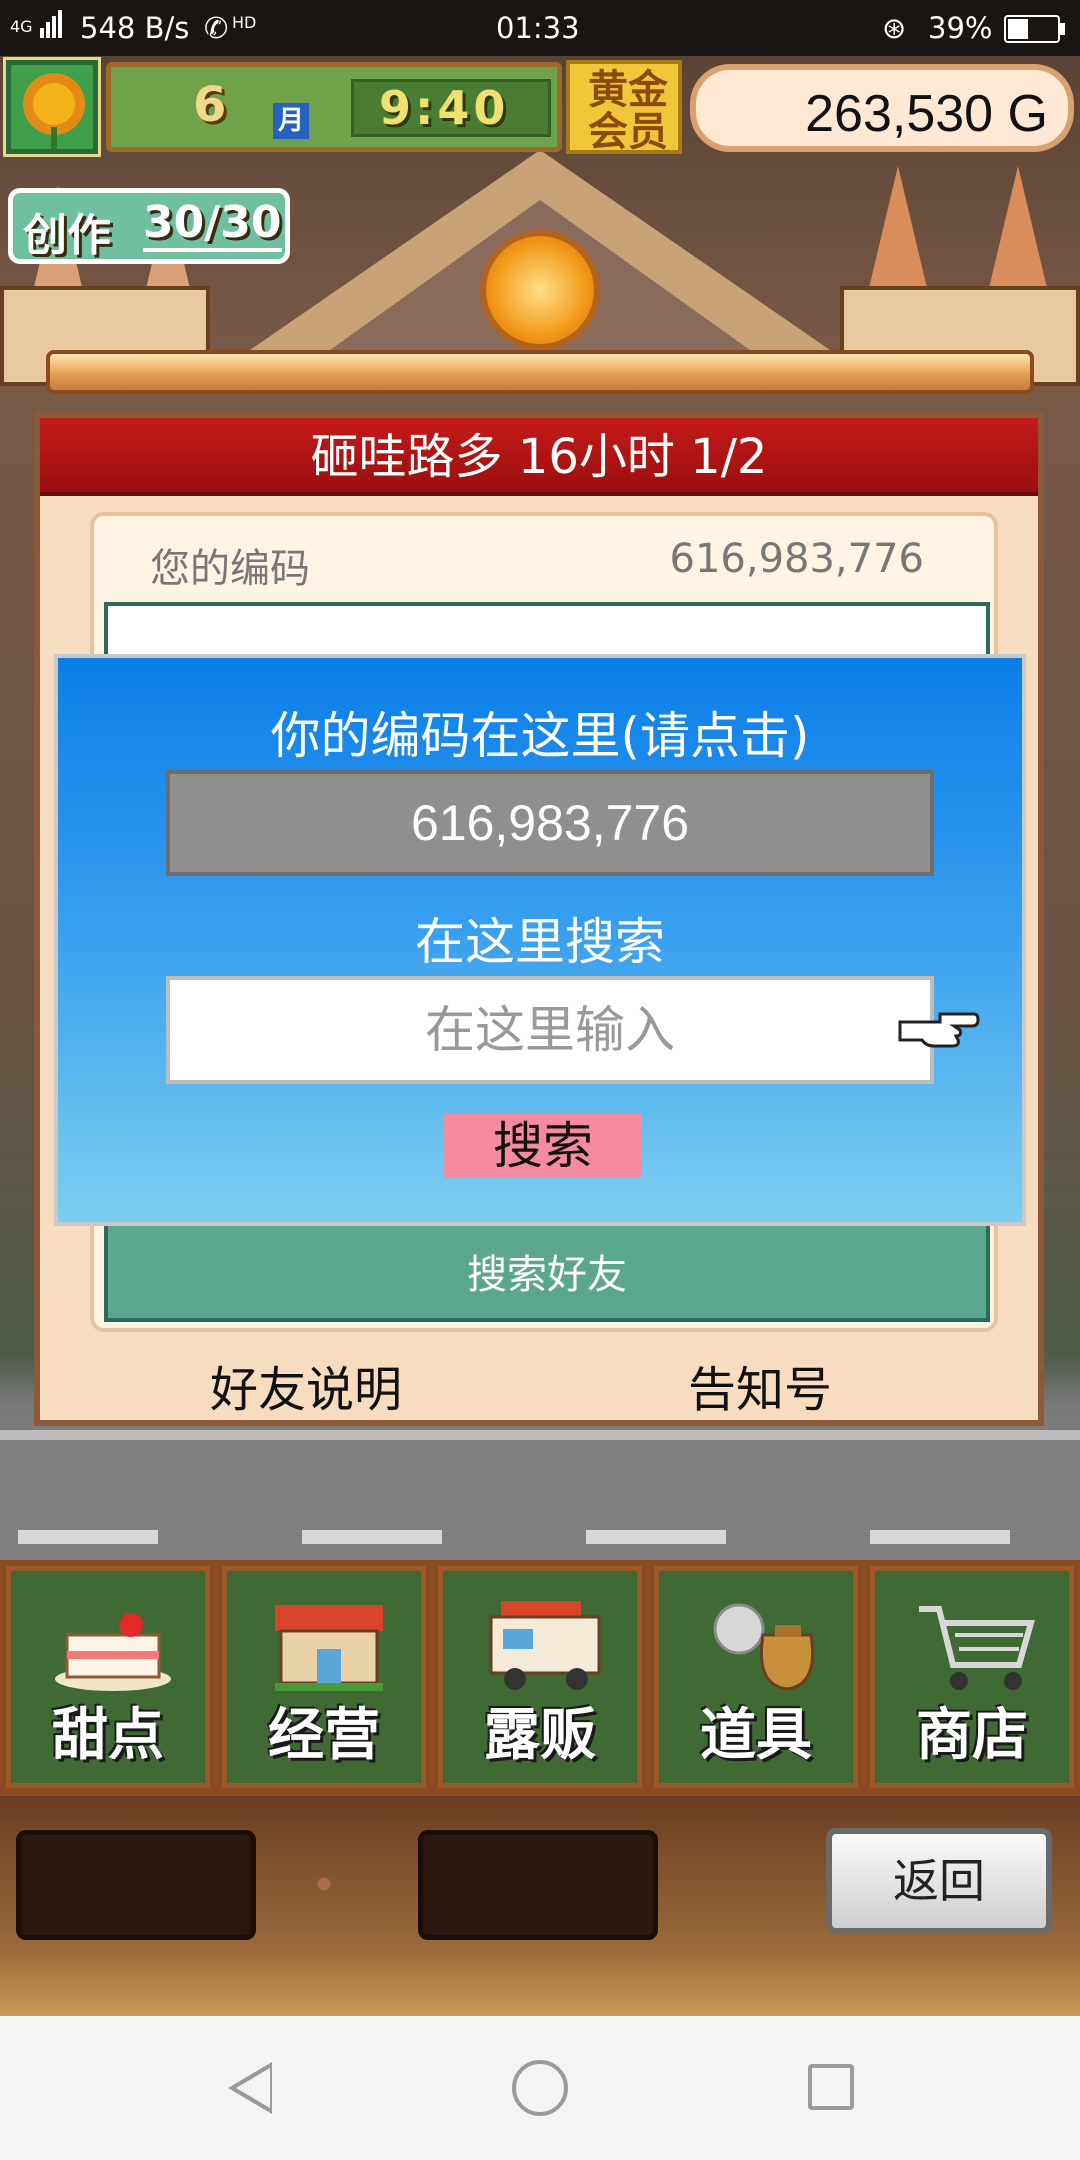 The height and width of the screenshot is (2160, 1080). What do you see at coordinates (212, 224) in the screenshot?
I see `create-count: 30/30` at bounding box center [212, 224].